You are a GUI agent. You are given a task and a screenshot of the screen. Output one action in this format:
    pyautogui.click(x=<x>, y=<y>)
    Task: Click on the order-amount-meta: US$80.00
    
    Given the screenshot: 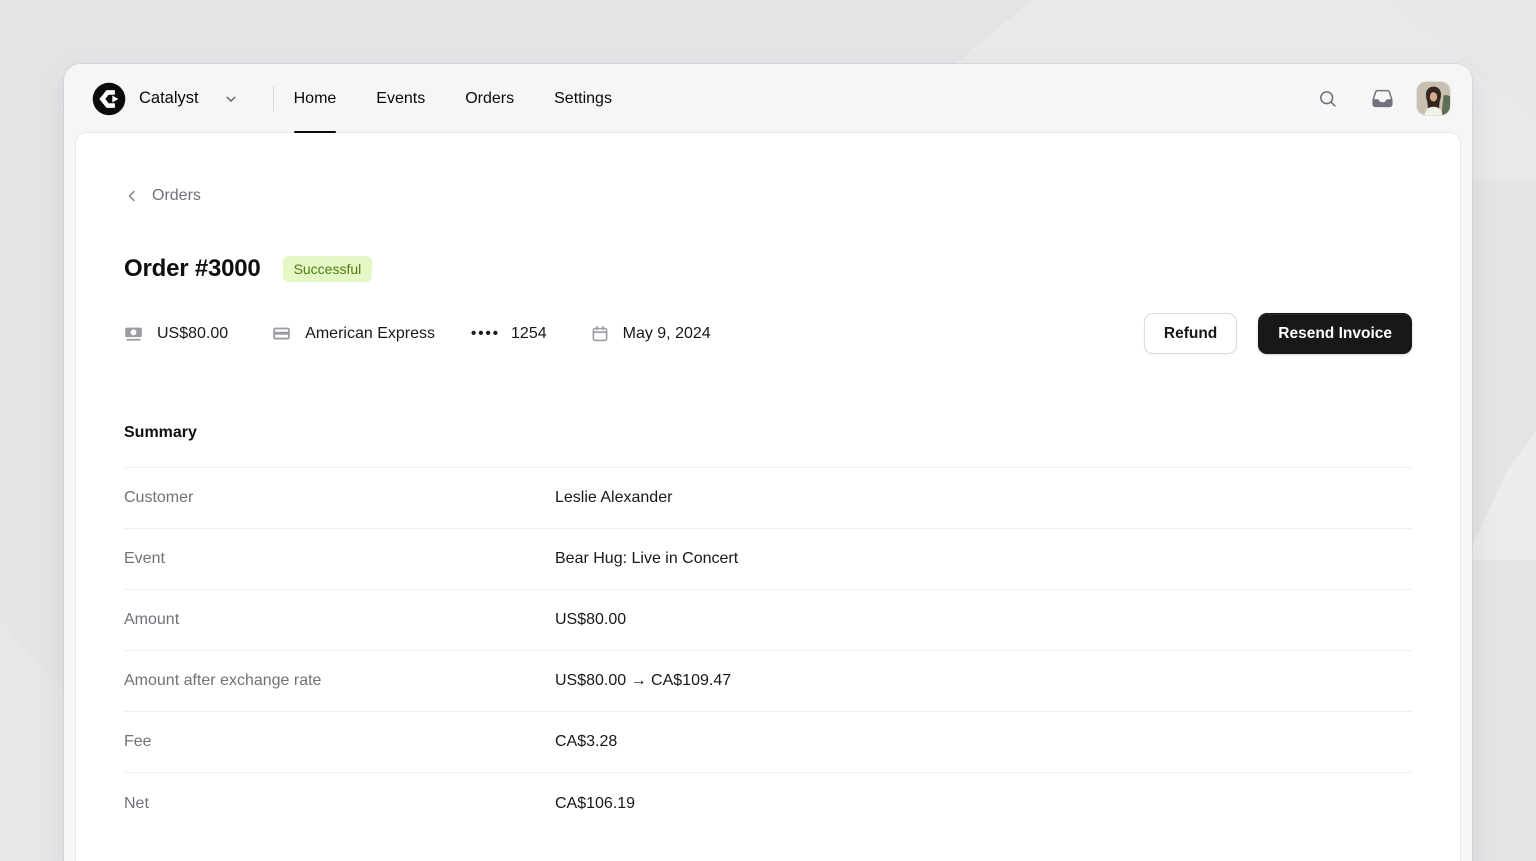 What is the action you would take?
    pyautogui.click(x=176, y=333)
    